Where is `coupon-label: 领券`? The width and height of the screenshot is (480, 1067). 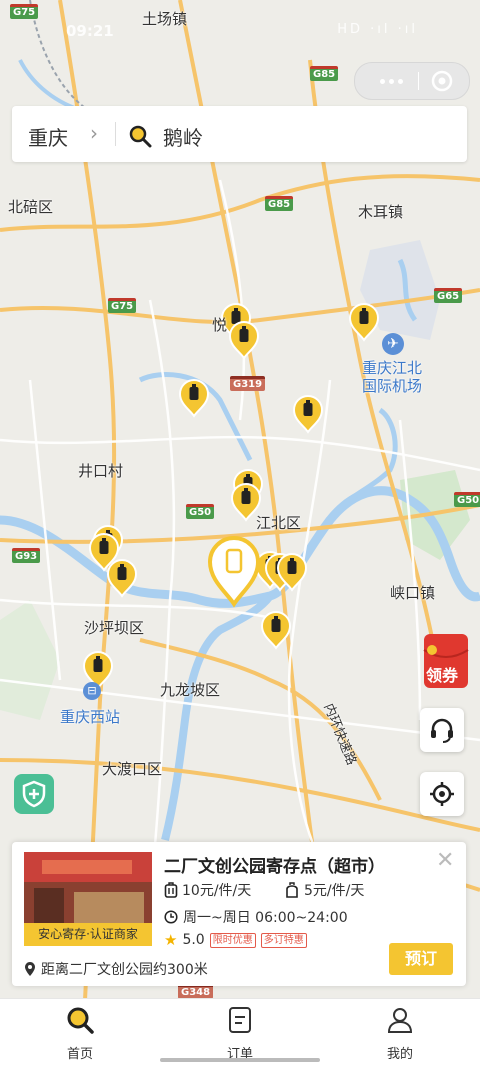 coupon-label: 领券 is located at coordinates (442, 675).